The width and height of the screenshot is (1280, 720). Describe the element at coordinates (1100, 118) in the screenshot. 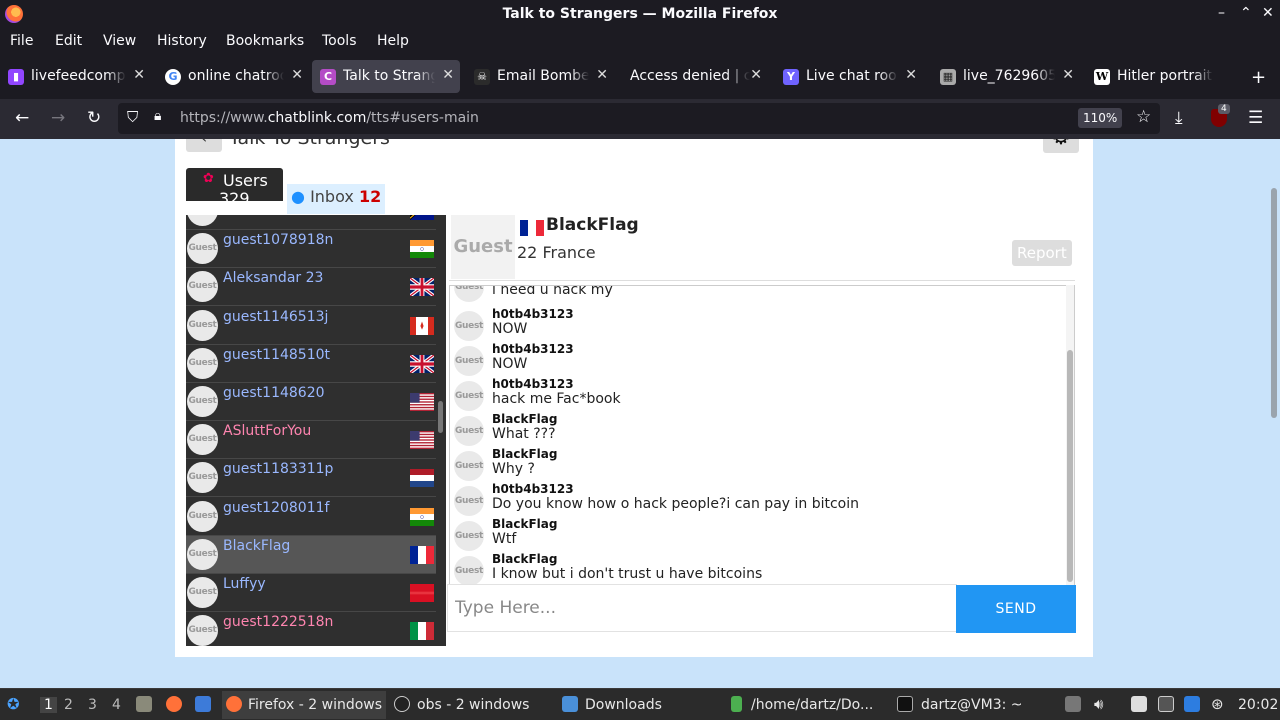

I see `zoom-level: 110%` at that location.